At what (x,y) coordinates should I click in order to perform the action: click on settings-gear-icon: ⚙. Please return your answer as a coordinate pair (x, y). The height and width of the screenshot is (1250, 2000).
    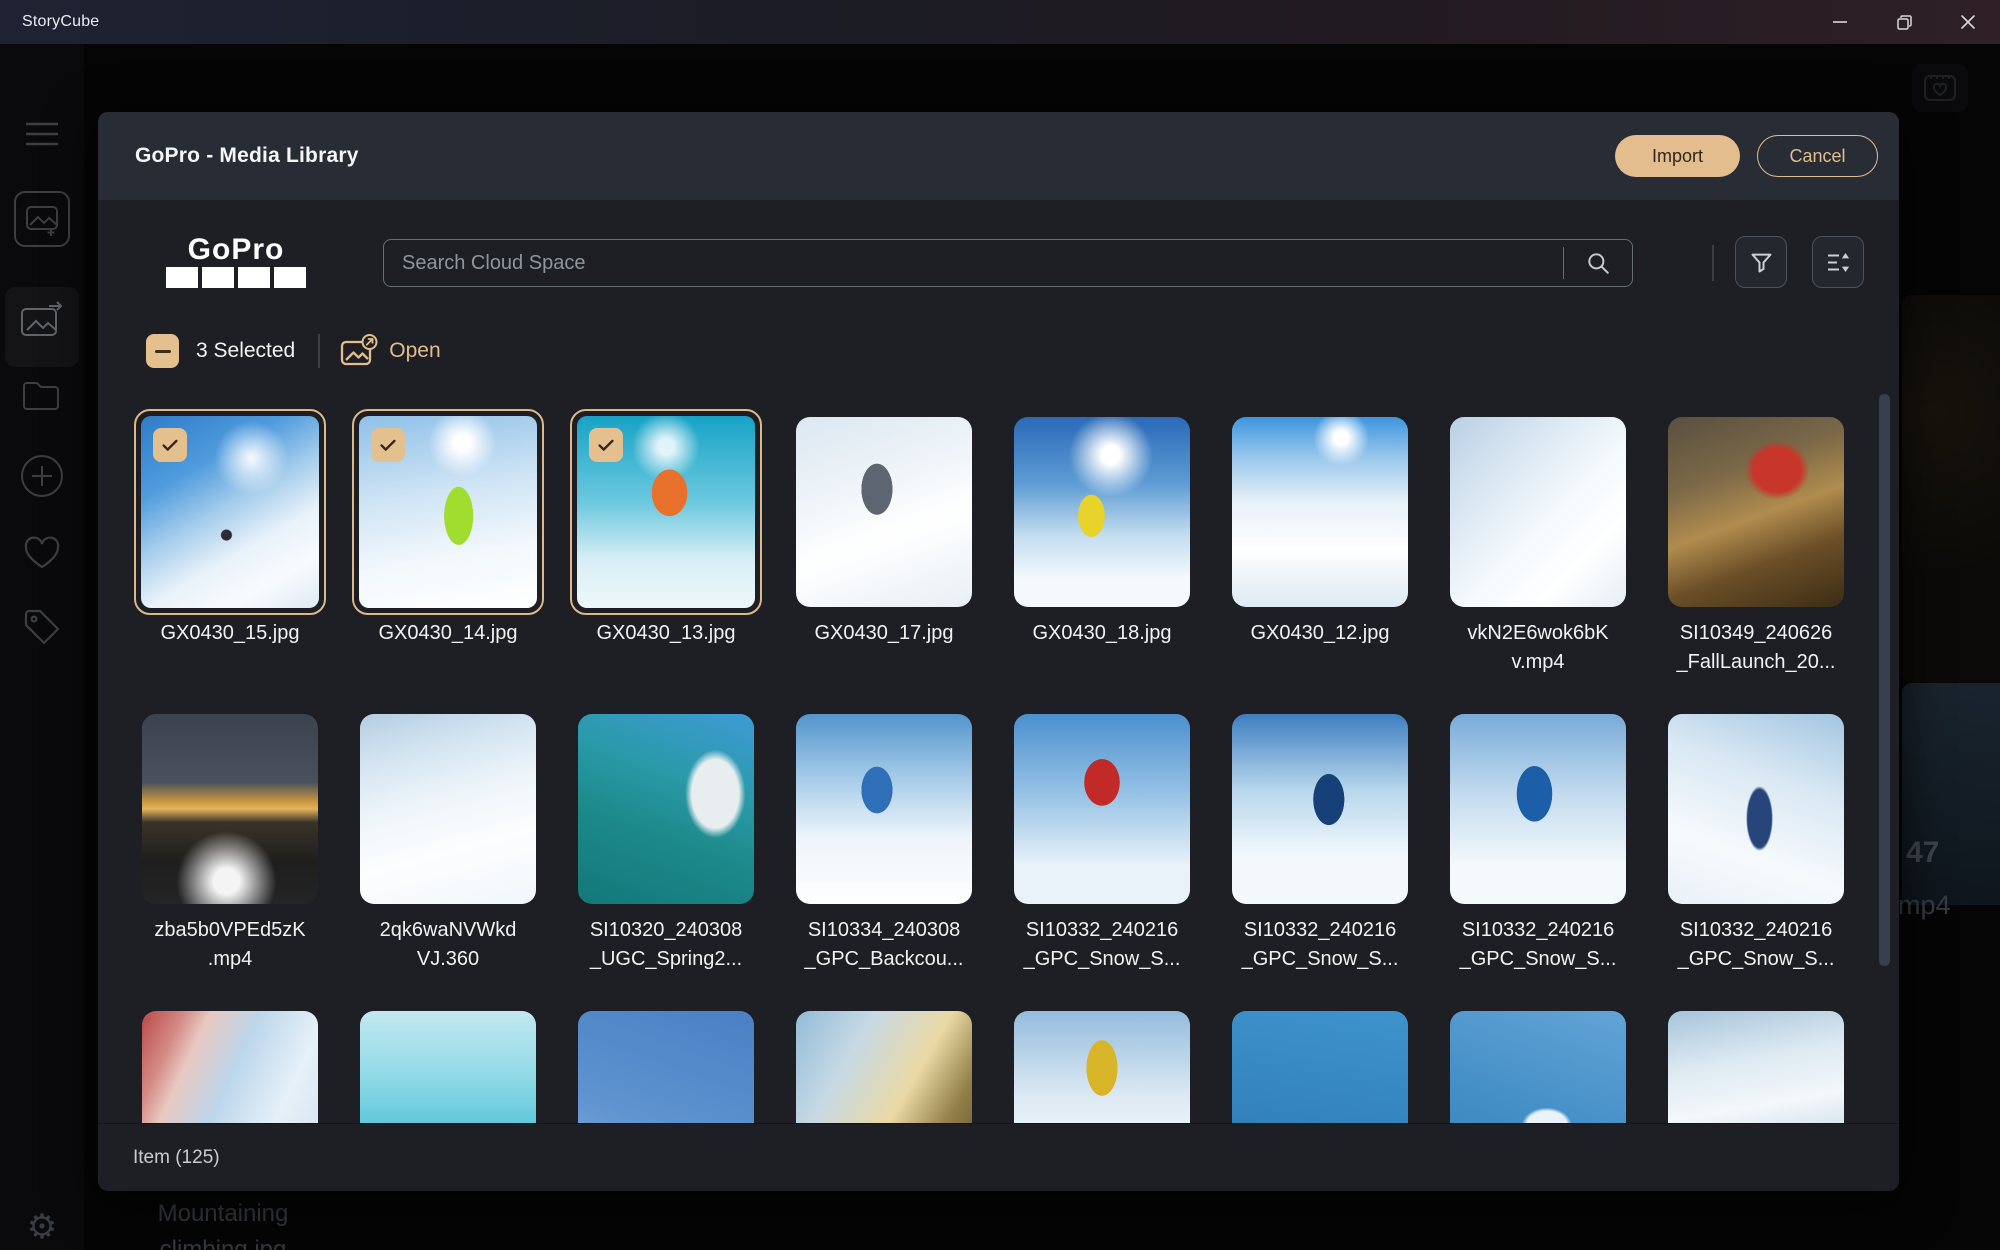
    Looking at the image, I should click on (42, 1227).